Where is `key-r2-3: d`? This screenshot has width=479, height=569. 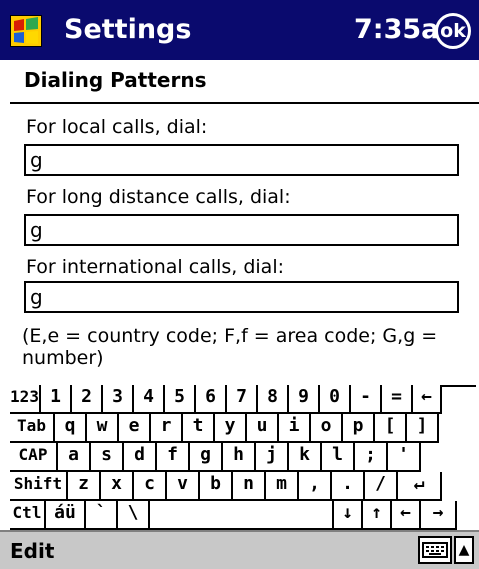 key-r2-3: d is located at coordinates (140, 457).